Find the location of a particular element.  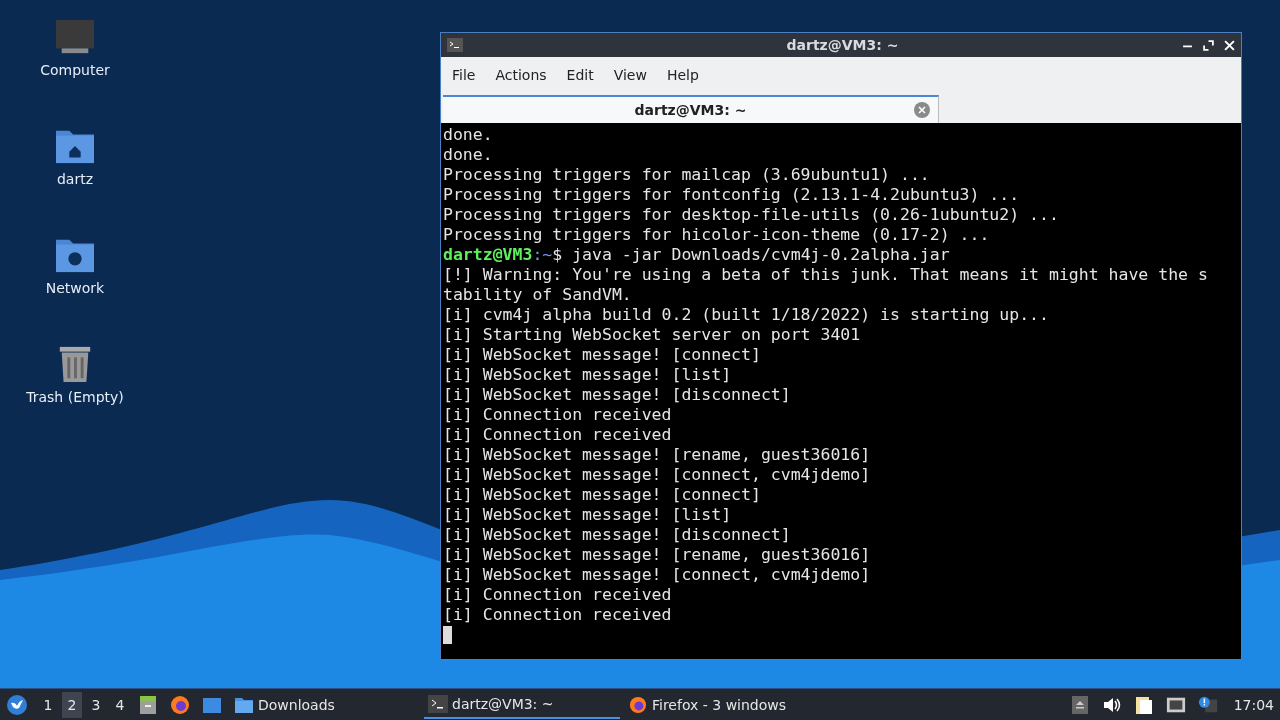

eject-icon is located at coordinates (1079, 704).